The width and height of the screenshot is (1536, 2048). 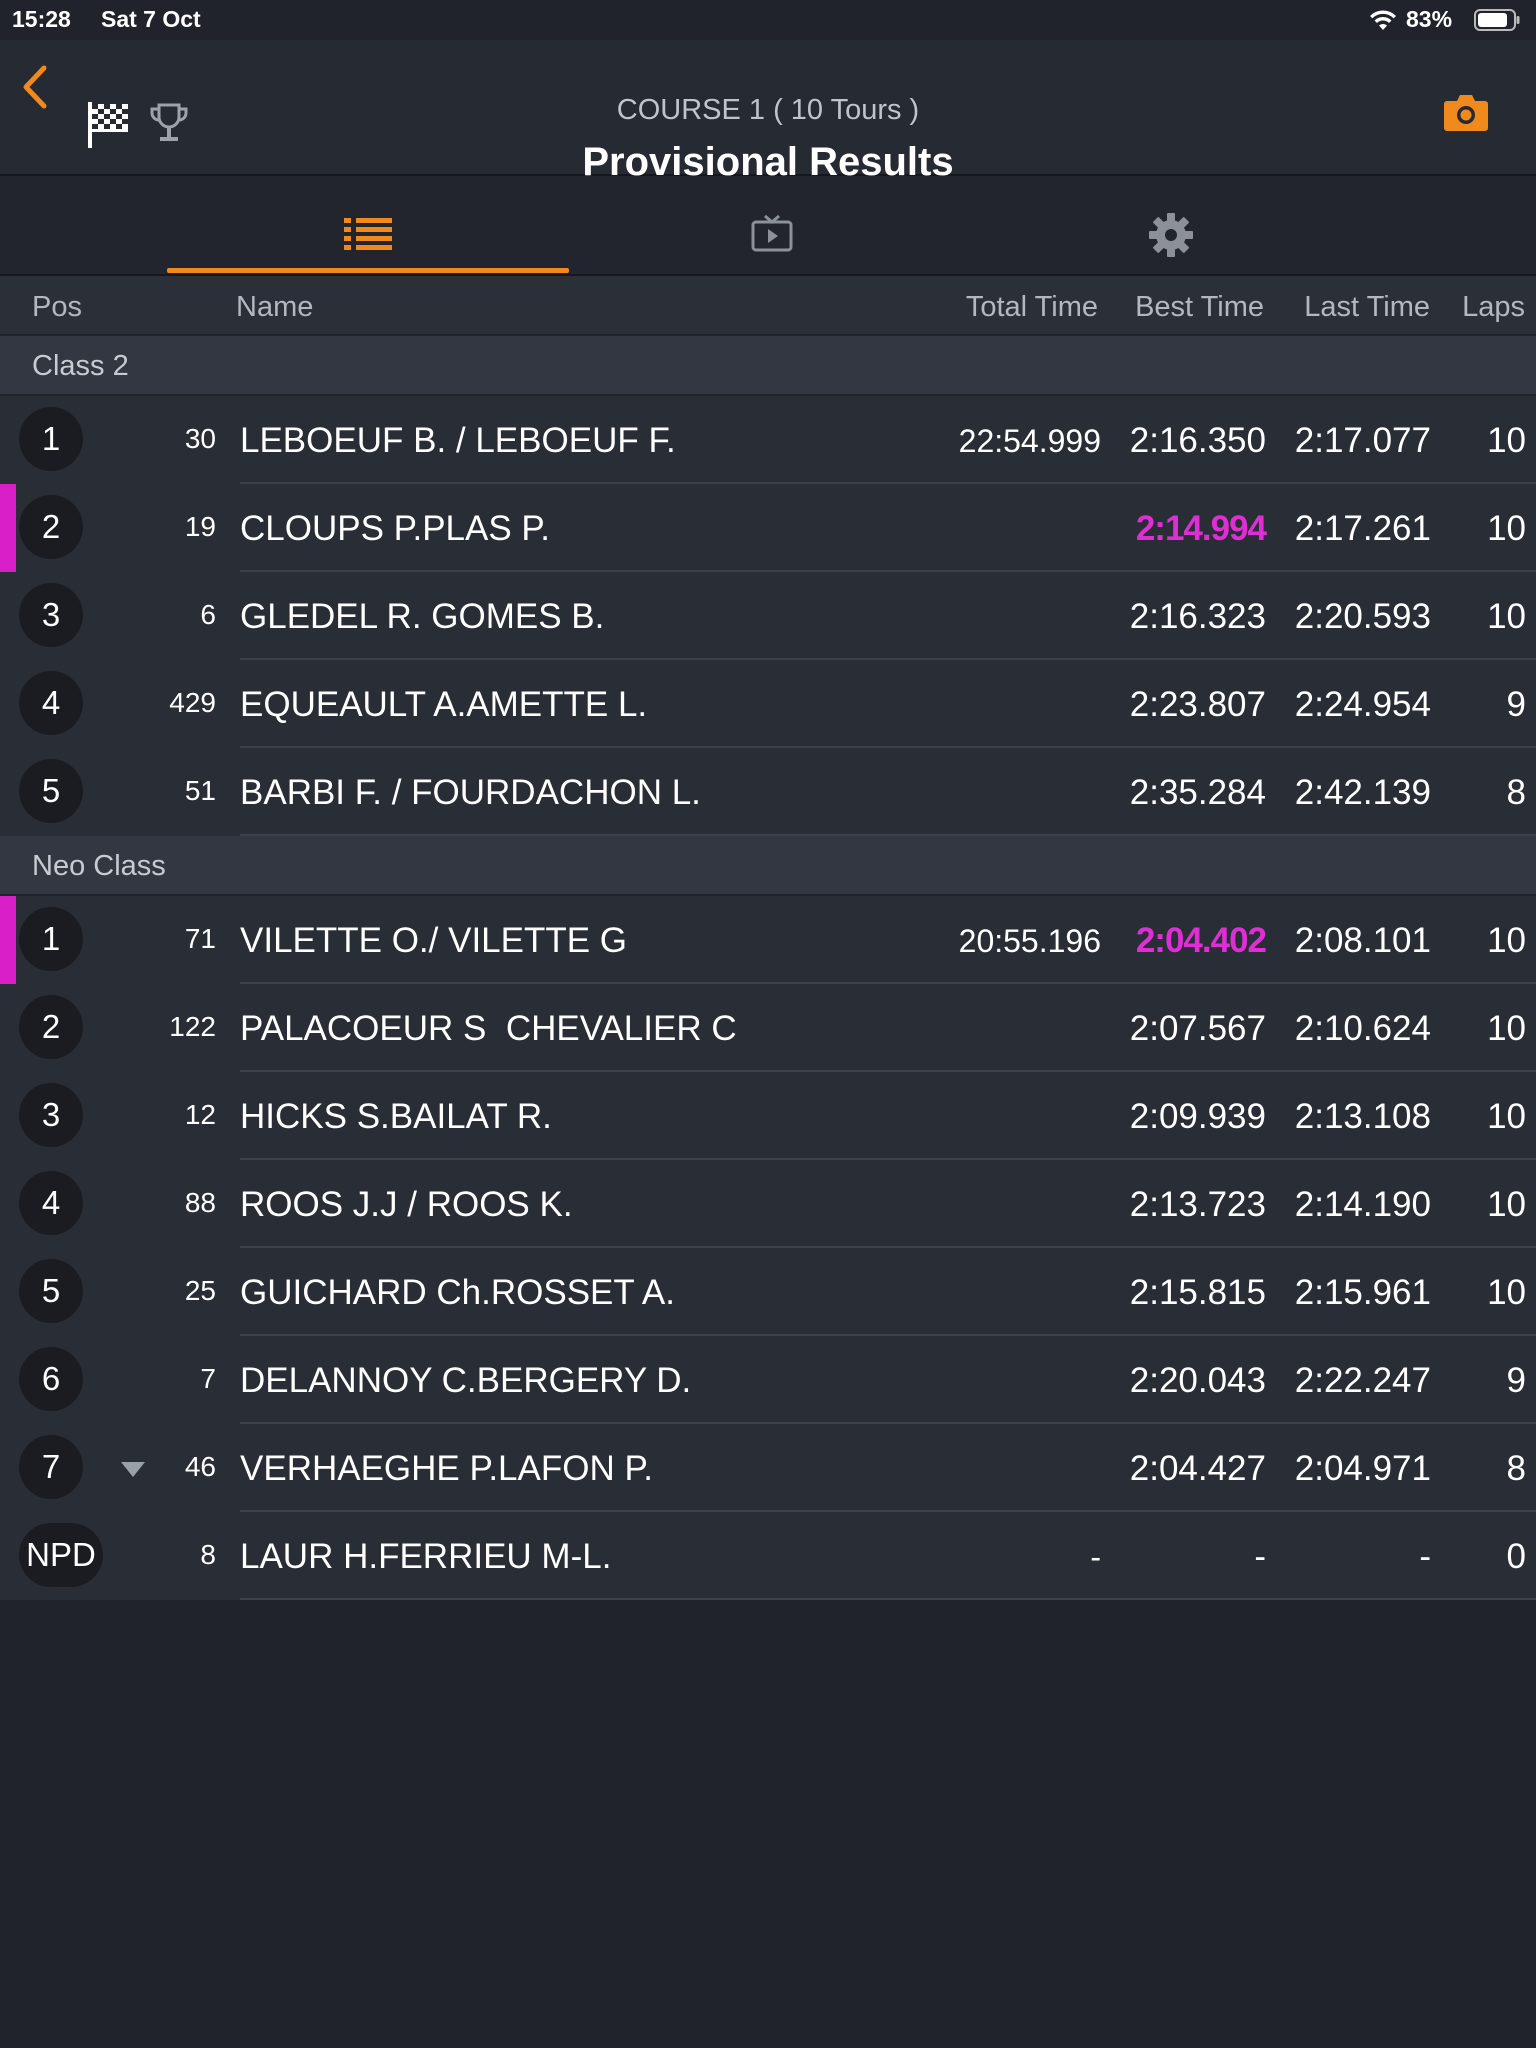 What do you see at coordinates (1362, 1204) in the screenshot?
I see `last-time: 2:14.190` at bounding box center [1362, 1204].